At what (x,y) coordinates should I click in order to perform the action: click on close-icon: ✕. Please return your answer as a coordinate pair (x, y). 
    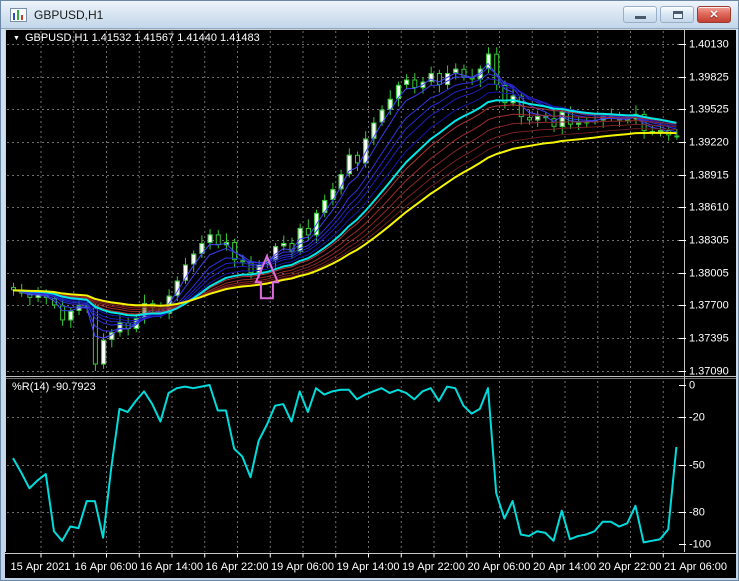
    Looking at the image, I should click on (714, 15).